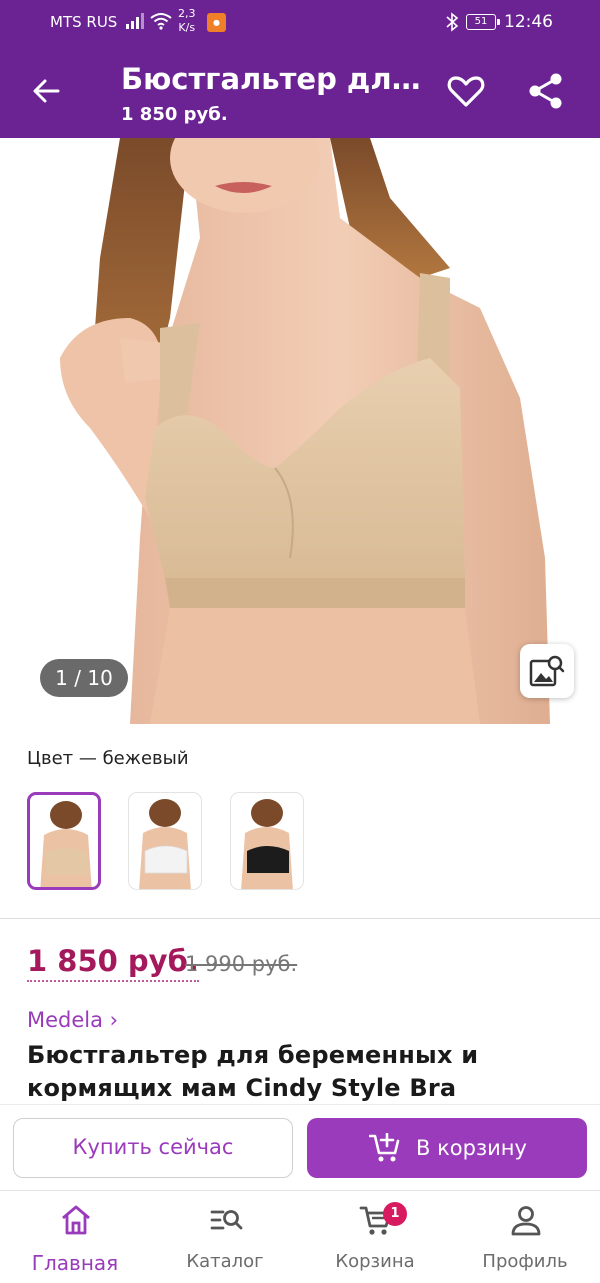 This screenshot has height=1283, width=600. Describe the element at coordinates (225, 1261) in the screenshot. I see `nav-catalog-label: Каталог` at that location.